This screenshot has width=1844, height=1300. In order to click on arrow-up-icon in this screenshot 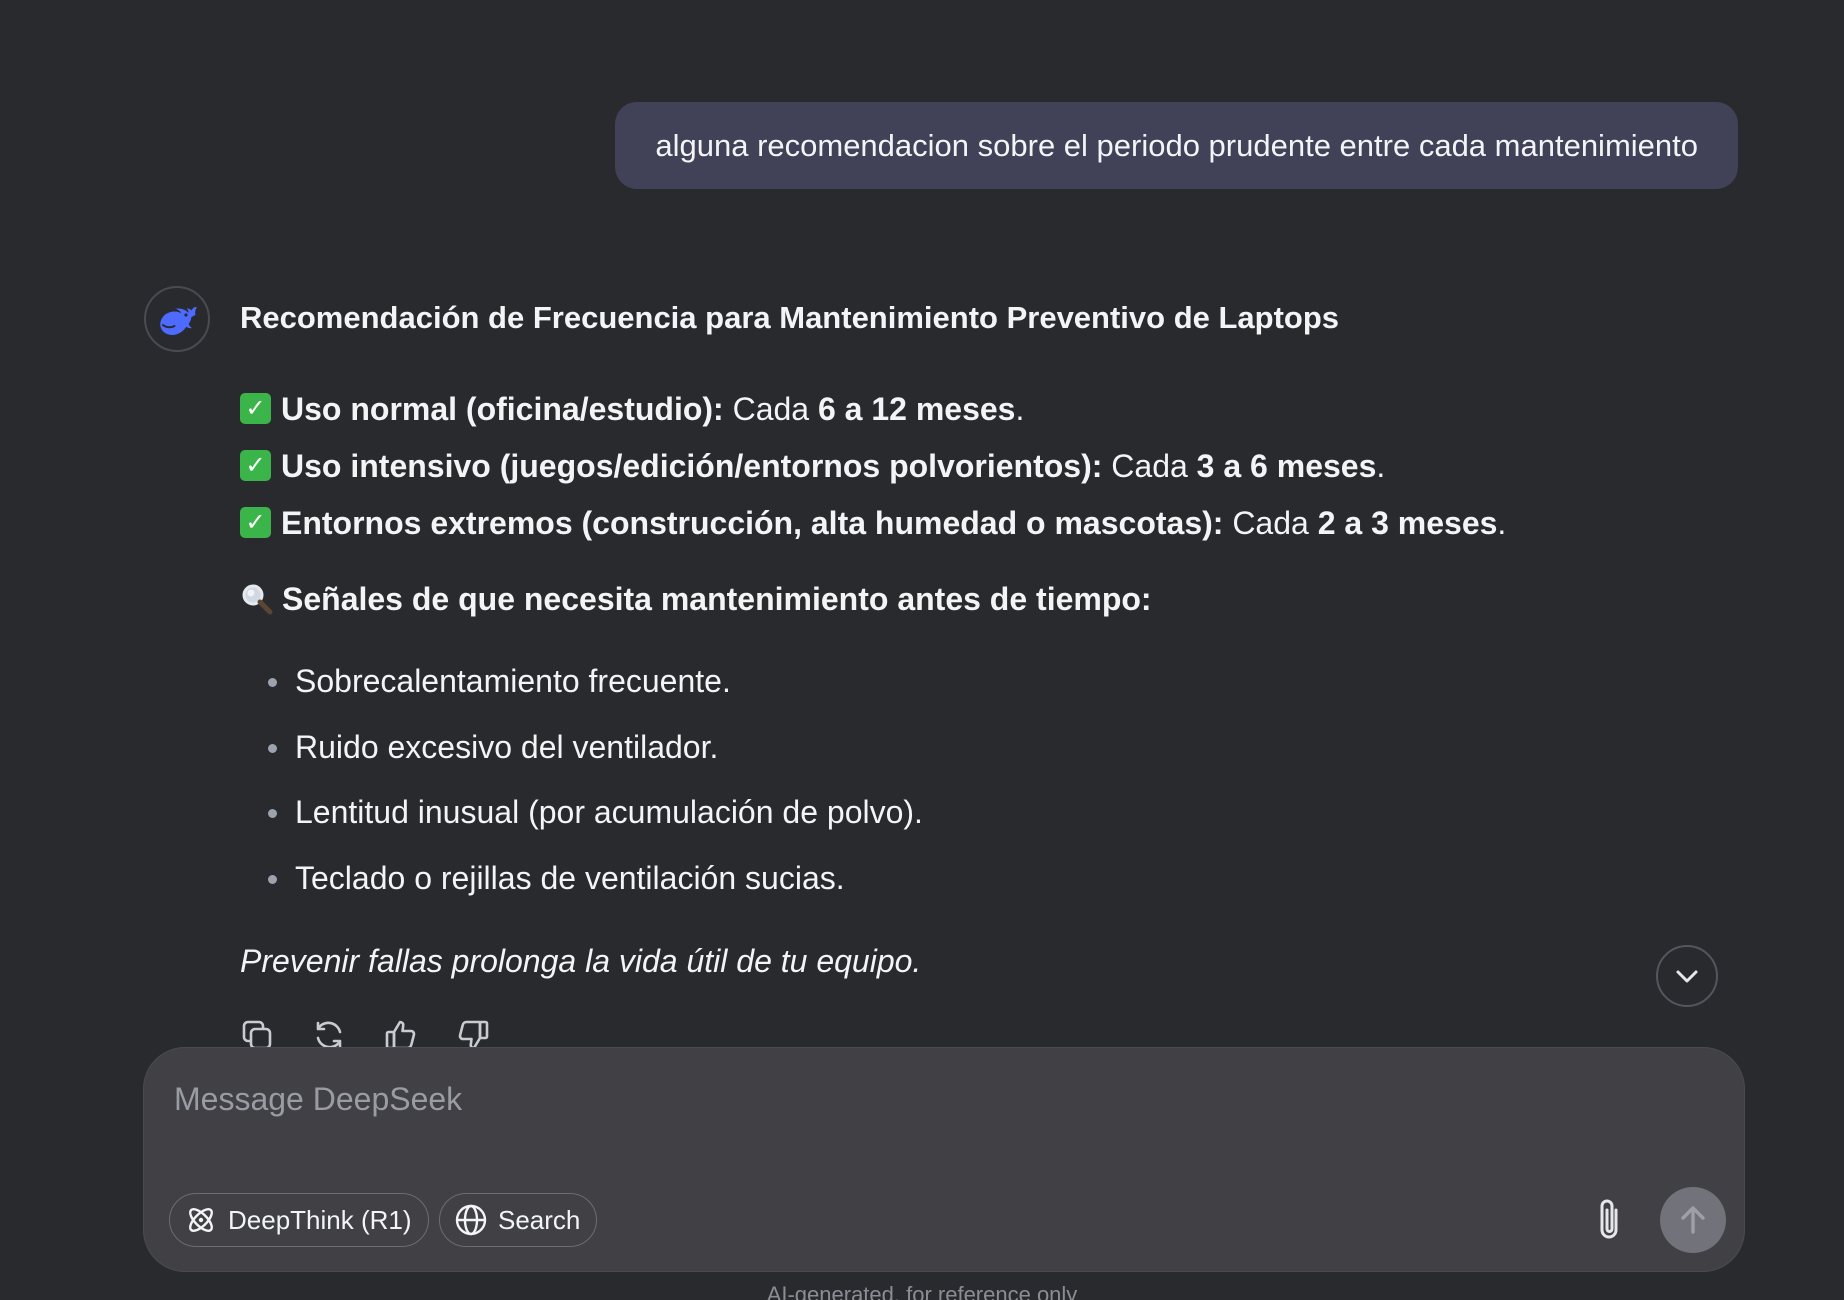, I will do `click(1693, 1220)`.